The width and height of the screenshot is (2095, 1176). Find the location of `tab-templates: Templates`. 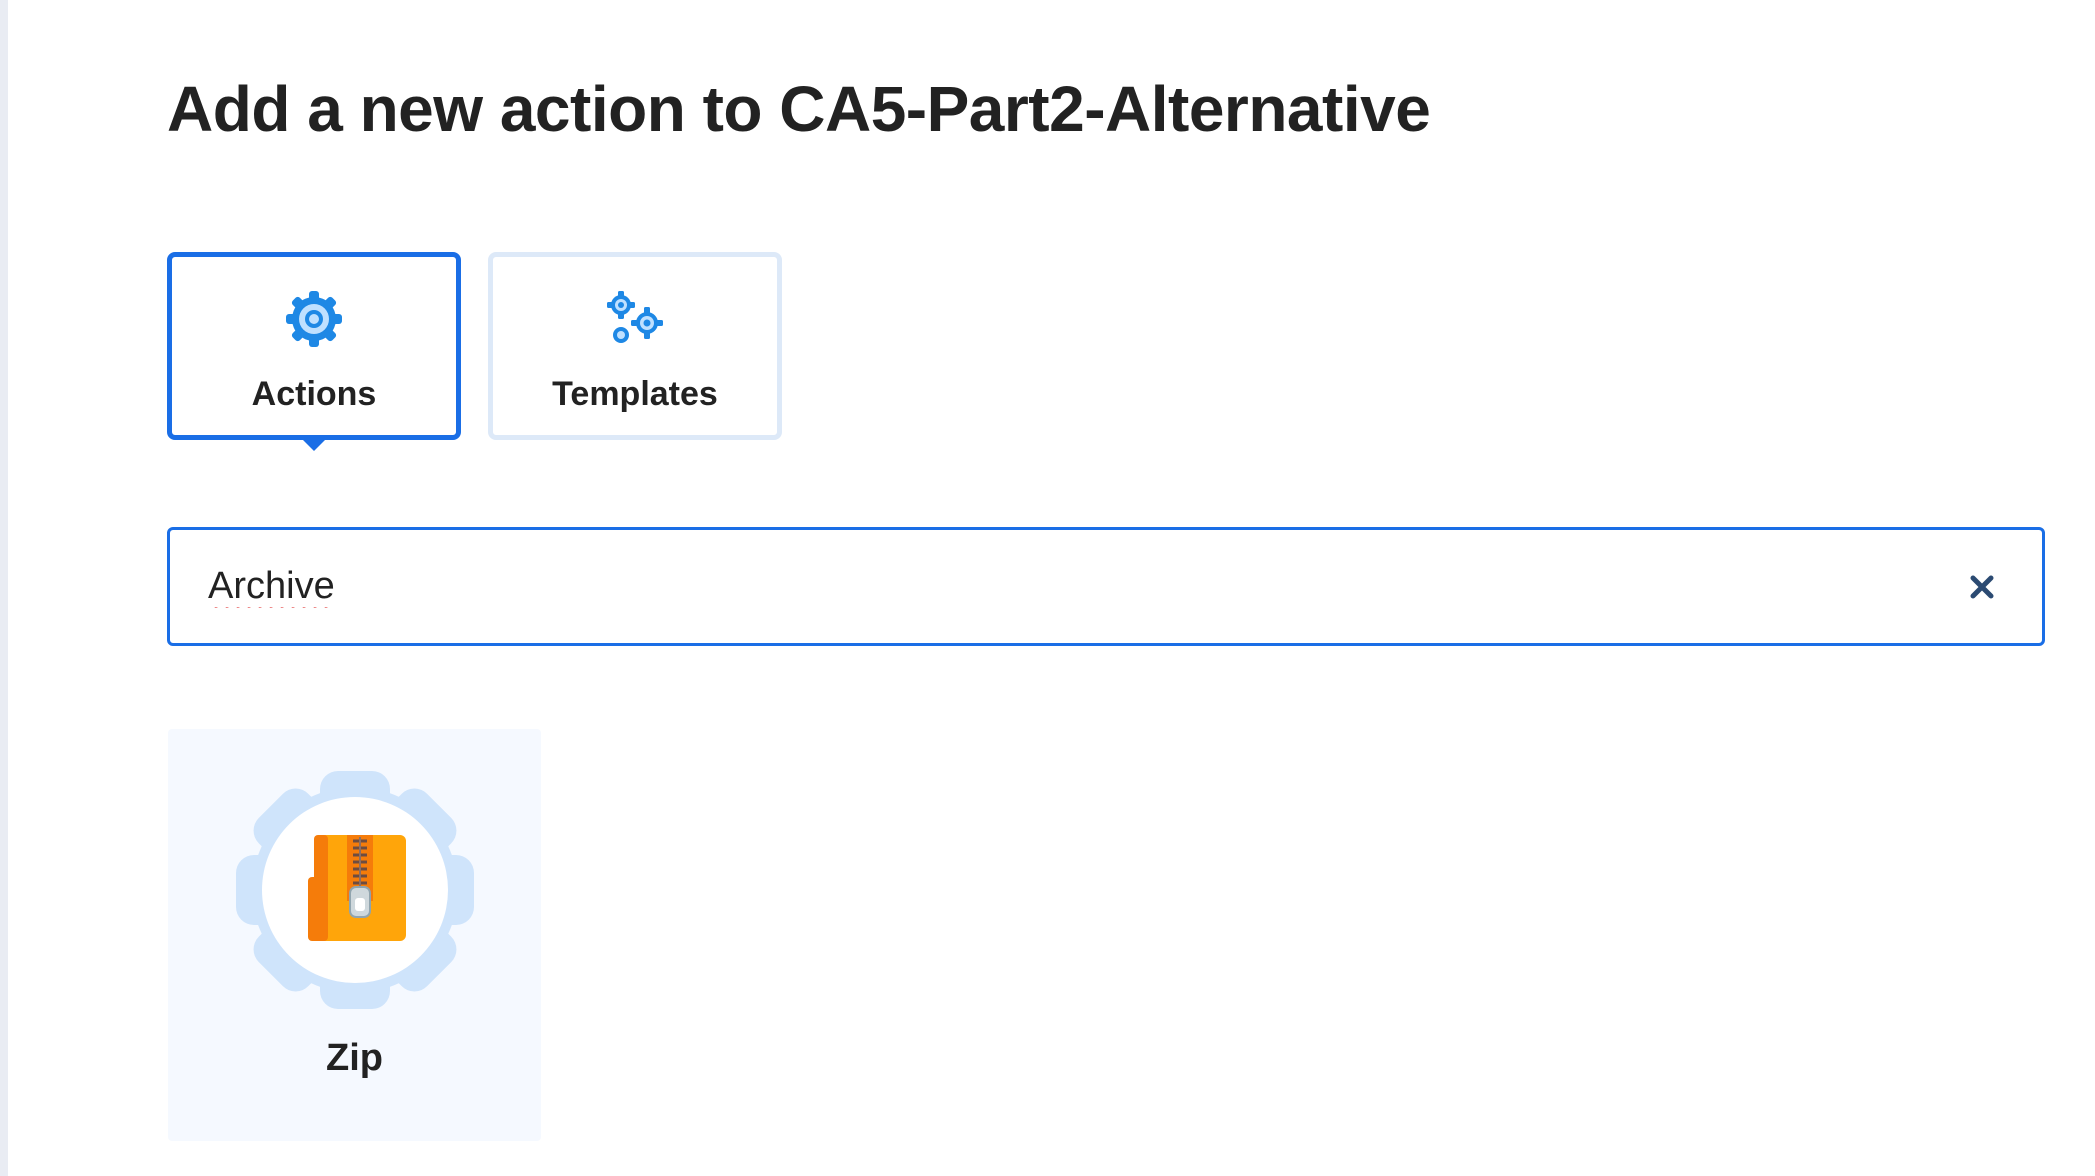

tab-templates: Templates is located at coordinates (635, 346).